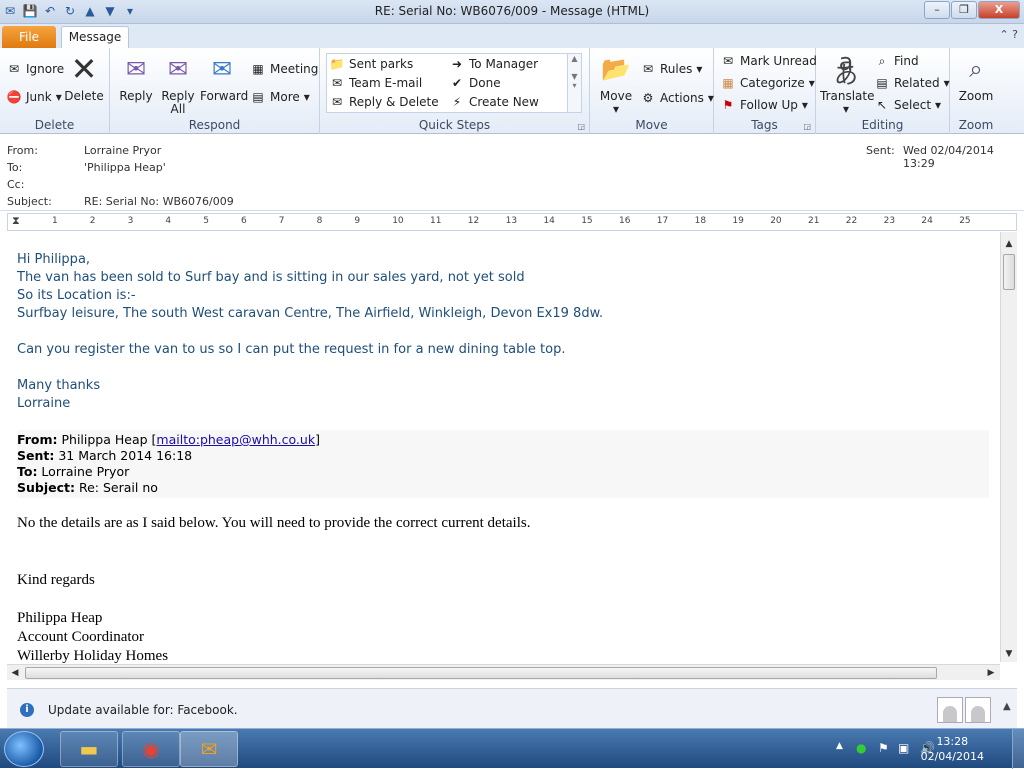 The image size is (1024, 769). I want to click on explorer-taskbar-button: ▬, so click(89, 749).